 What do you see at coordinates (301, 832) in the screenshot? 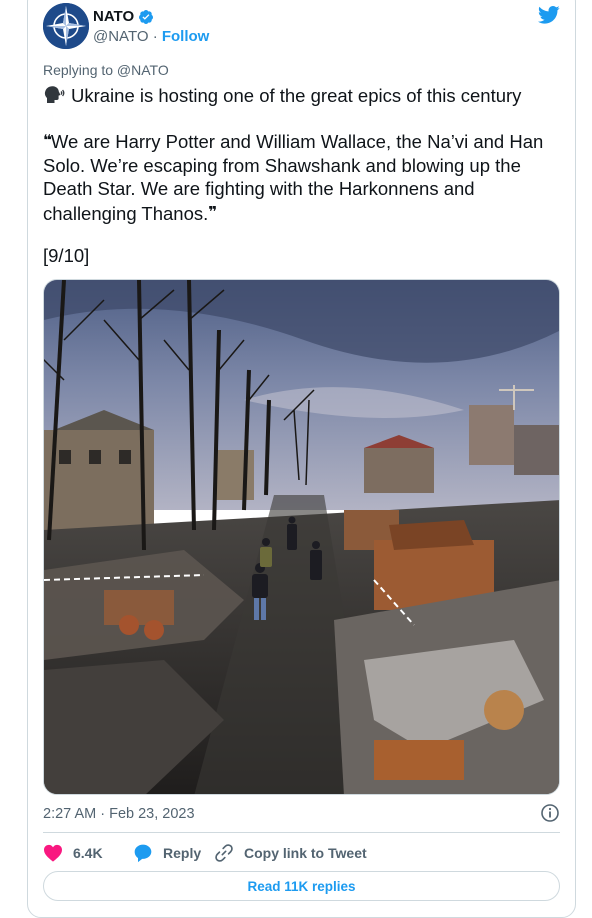
I see `tweet-divider` at bounding box center [301, 832].